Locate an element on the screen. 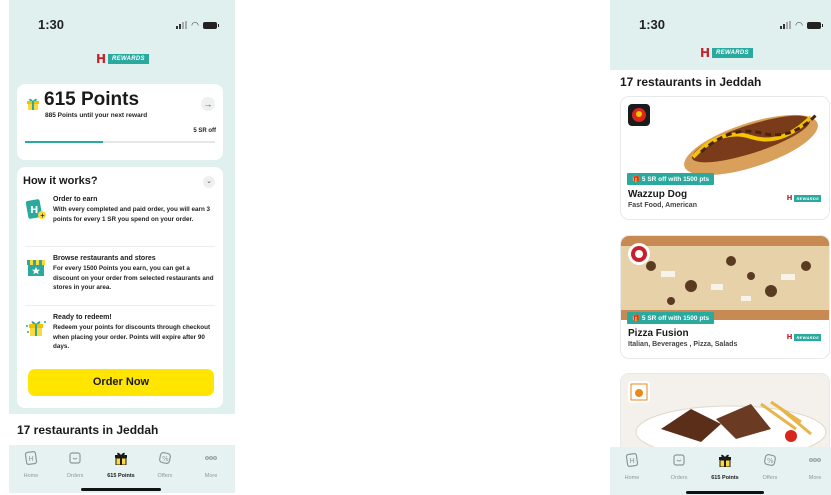 The height and width of the screenshot is (495, 831). storefront-icon is located at coordinates (36, 268).